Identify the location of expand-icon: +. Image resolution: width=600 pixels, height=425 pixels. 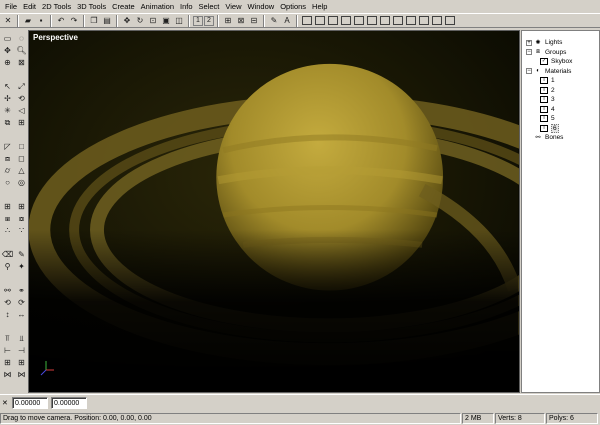
(529, 42).